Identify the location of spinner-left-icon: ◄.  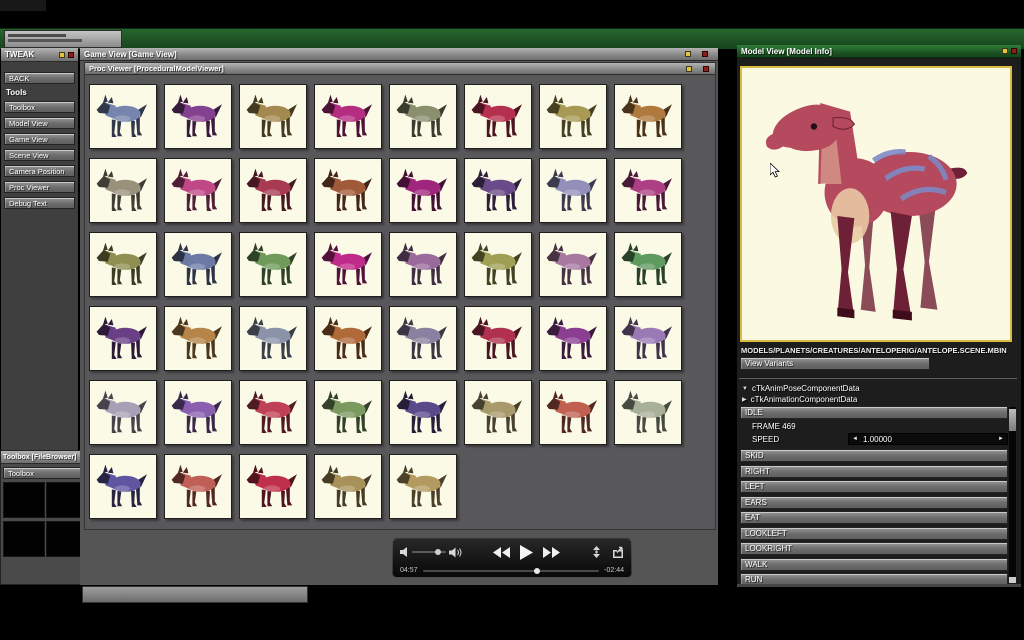
(855, 439).